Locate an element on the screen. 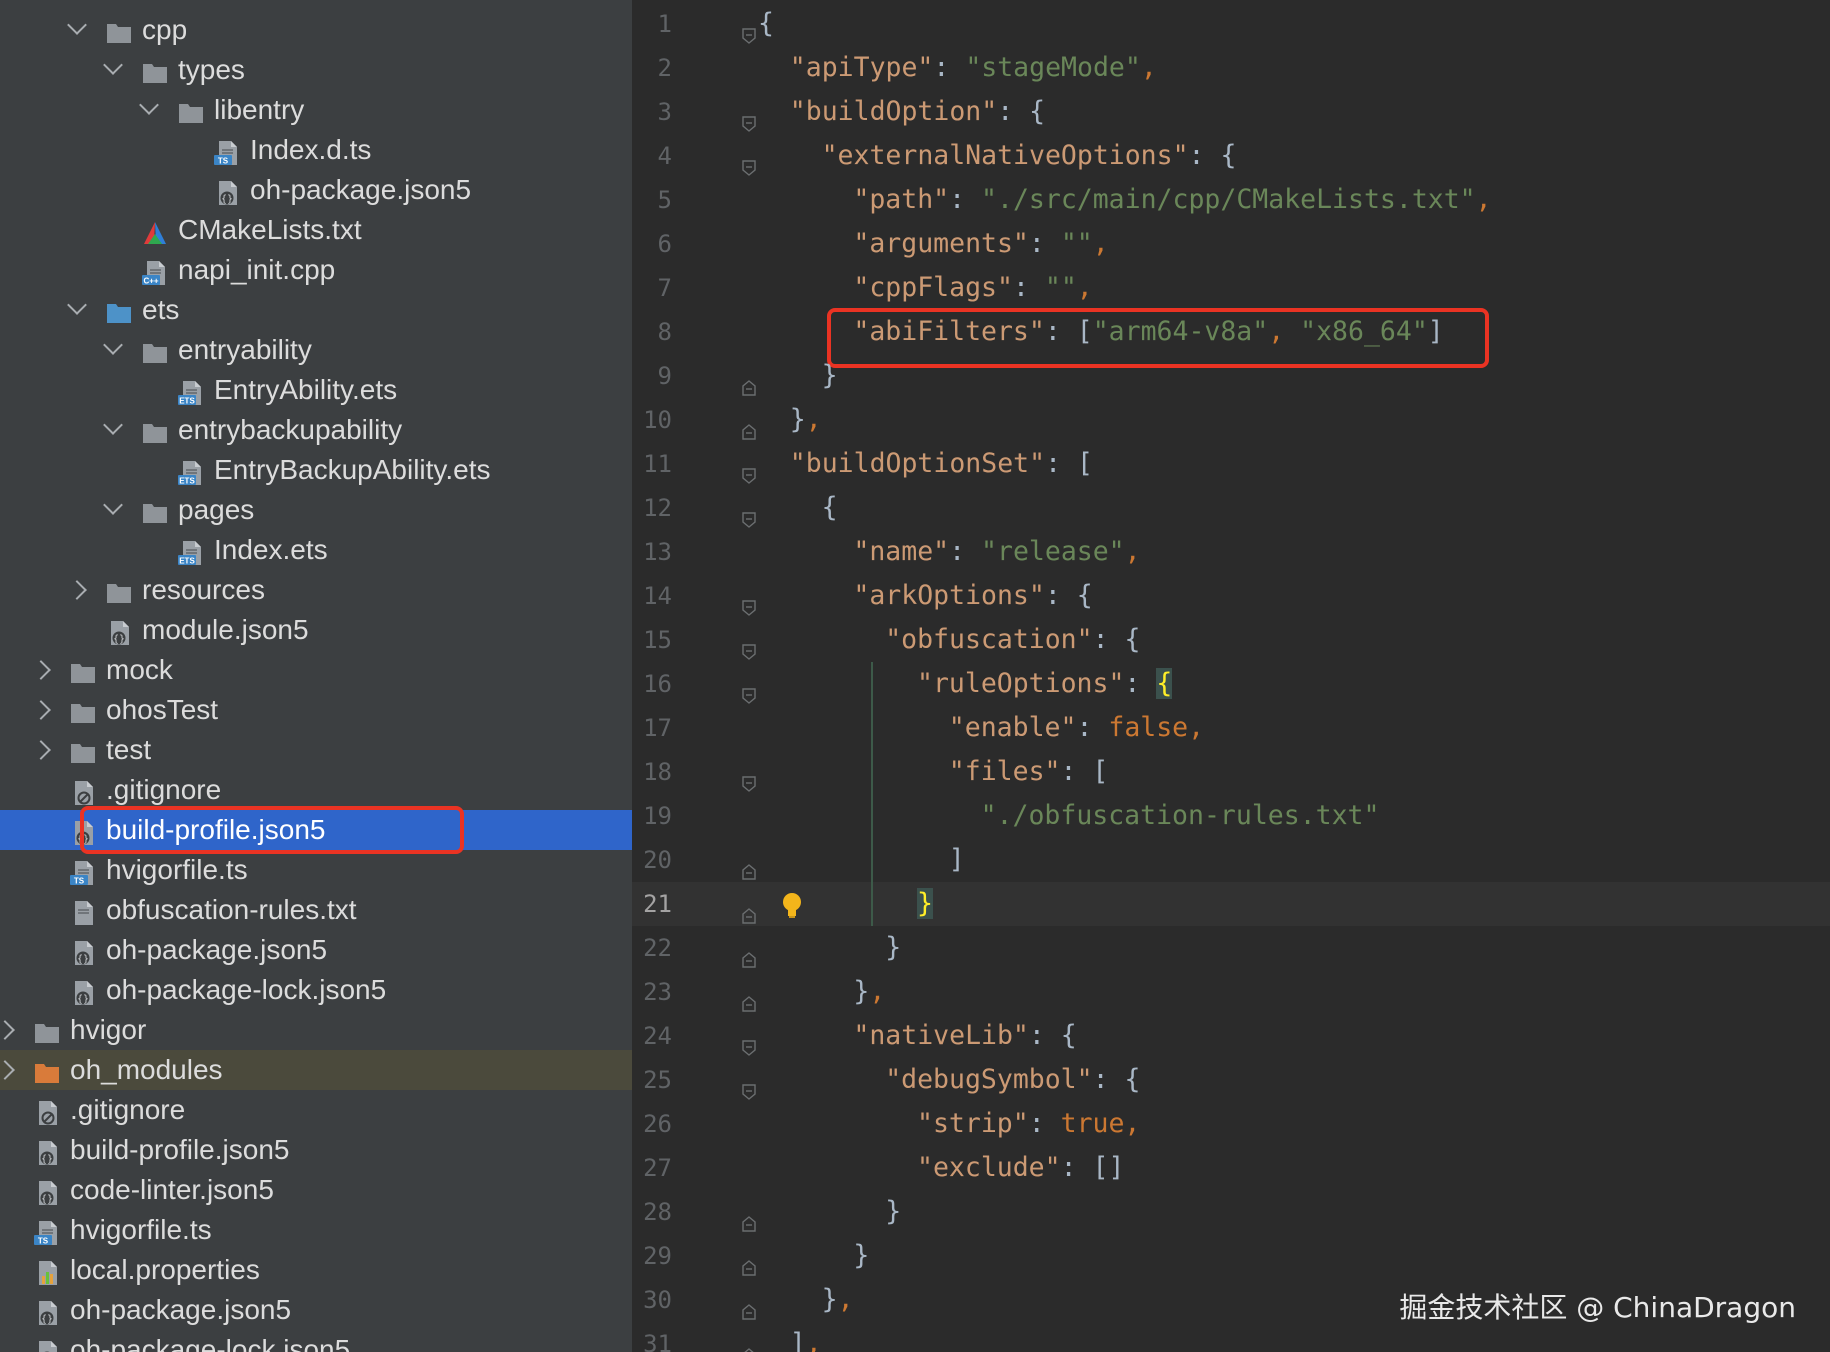 Image resolution: width=1830 pixels, height=1352 pixels. code-line: 11 "buildOptionSet": [ is located at coordinates (1231, 464).